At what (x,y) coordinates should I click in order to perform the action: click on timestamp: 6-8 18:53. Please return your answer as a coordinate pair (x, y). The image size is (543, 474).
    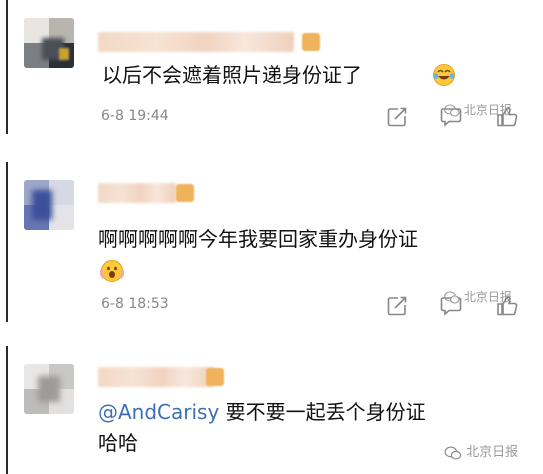
    Looking at the image, I should click on (135, 304).